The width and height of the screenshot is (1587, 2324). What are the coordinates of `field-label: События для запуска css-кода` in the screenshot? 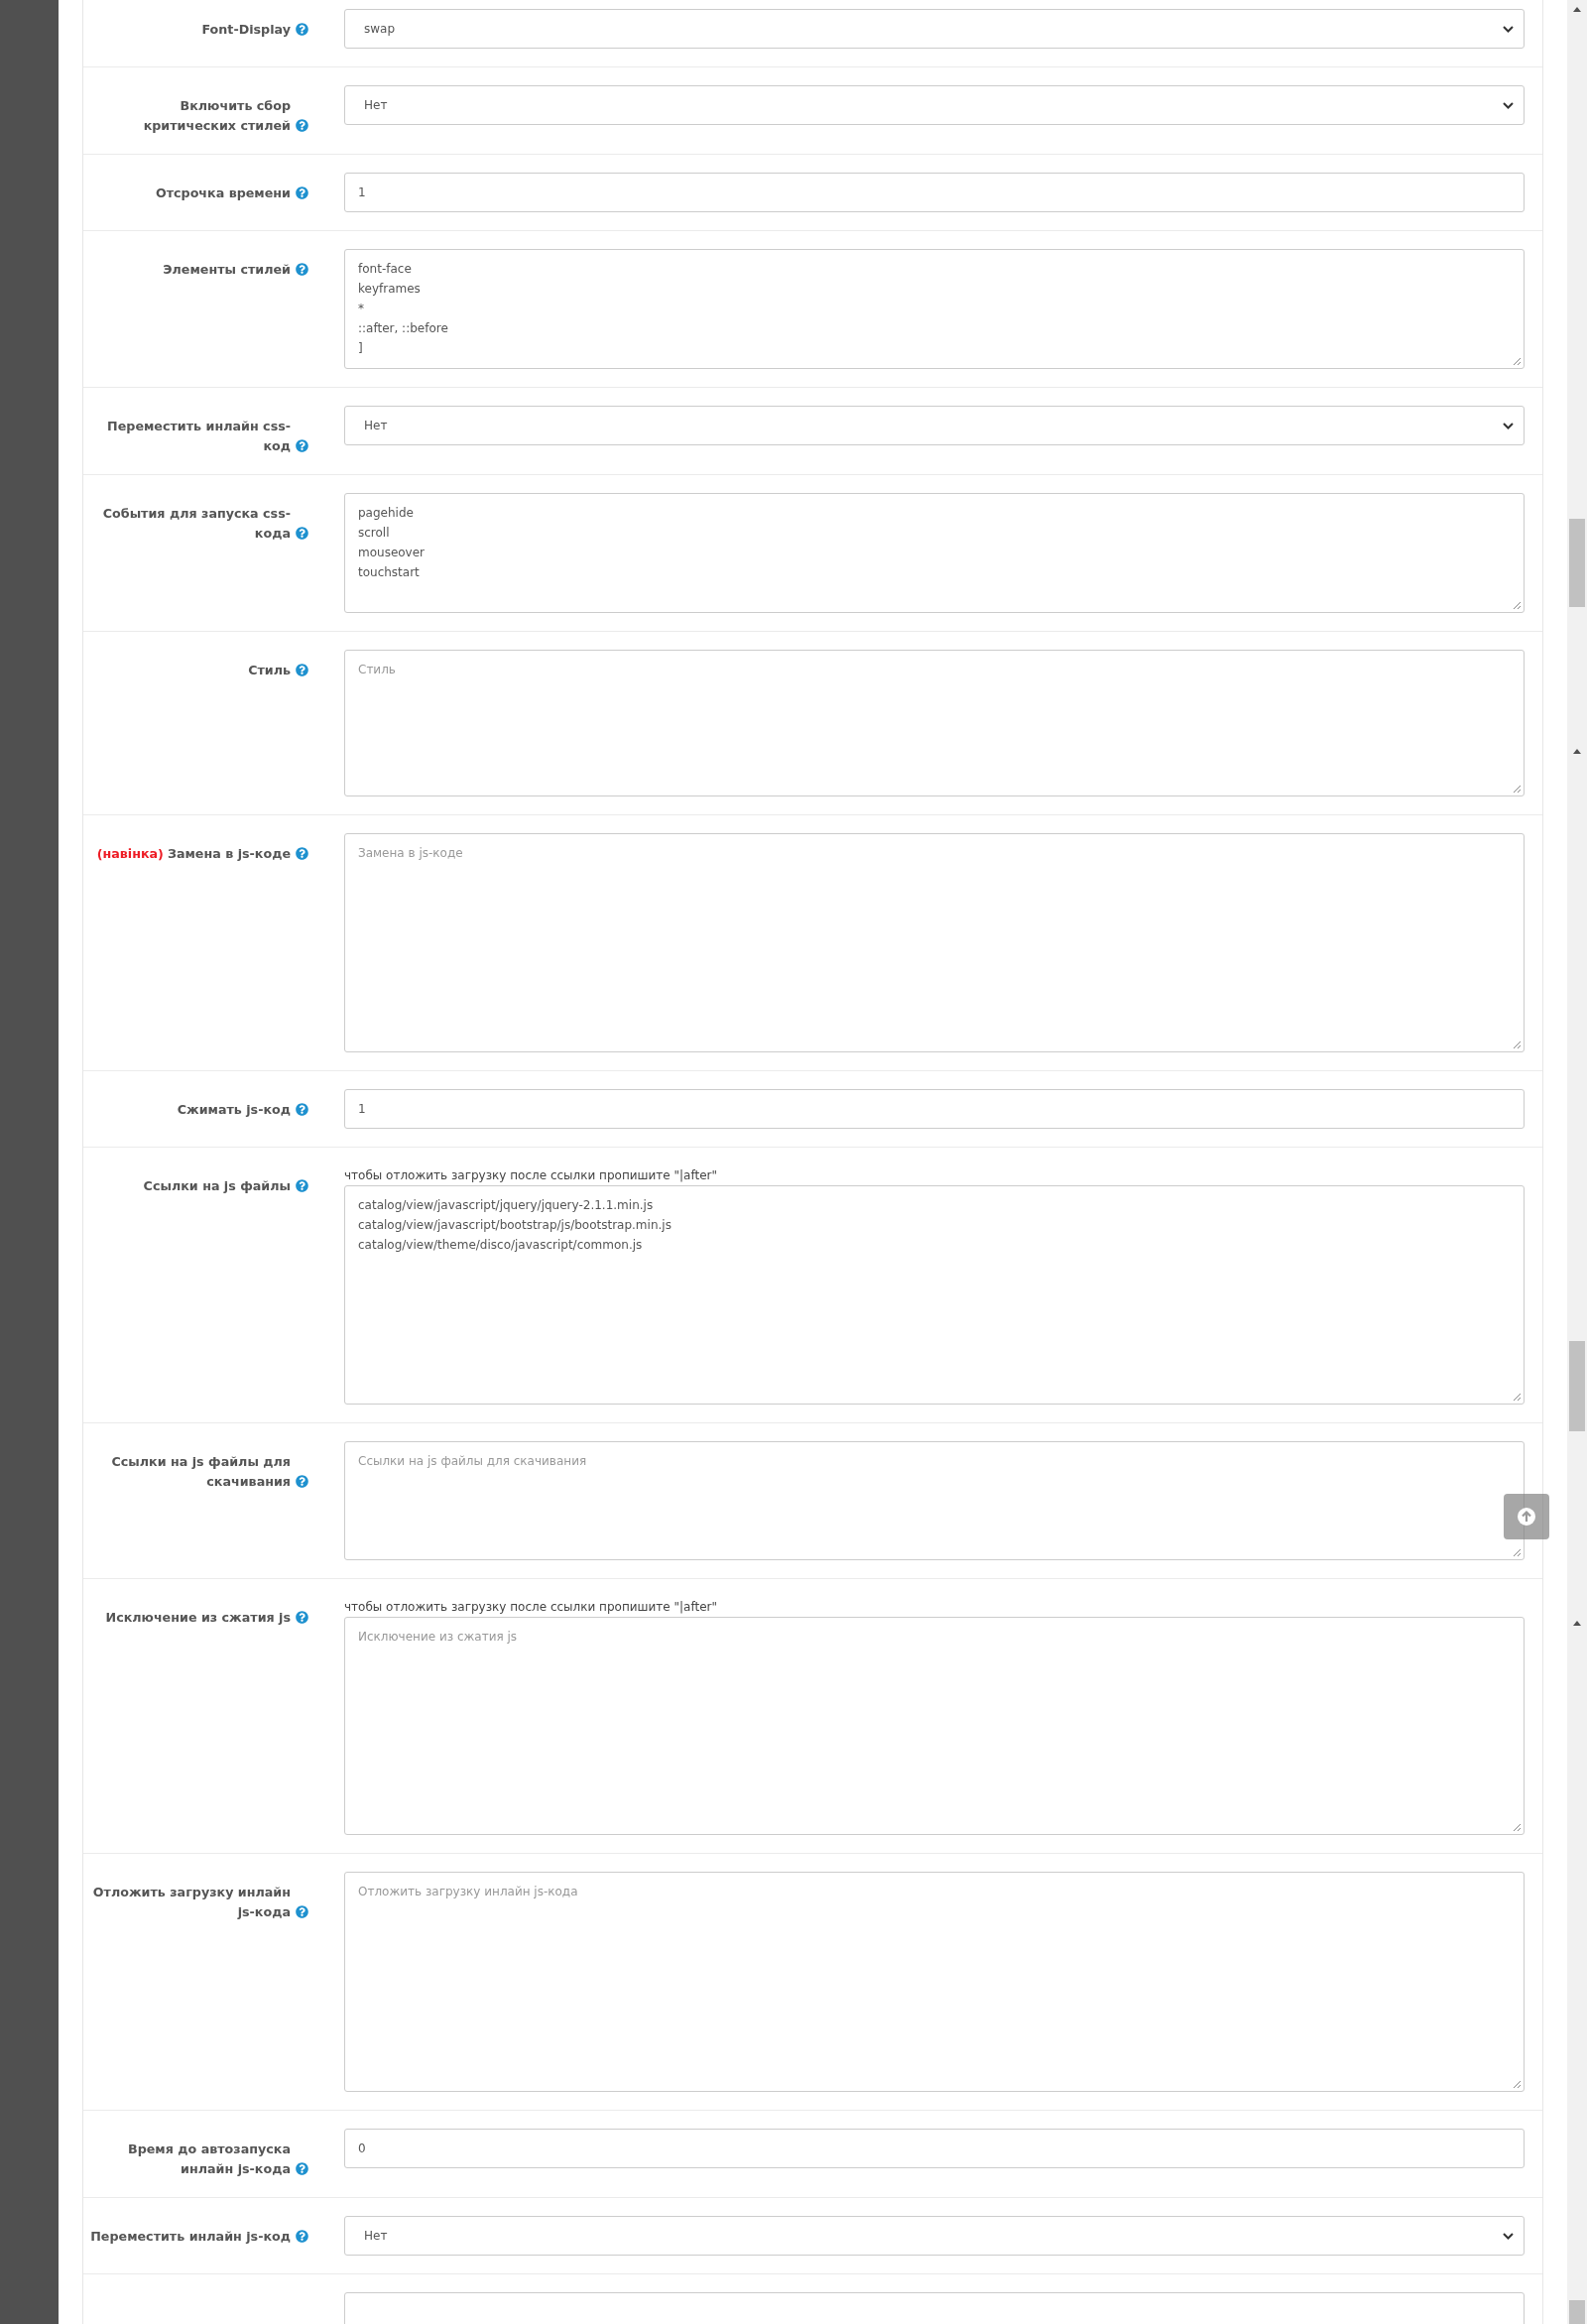 It's located at (196, 524).